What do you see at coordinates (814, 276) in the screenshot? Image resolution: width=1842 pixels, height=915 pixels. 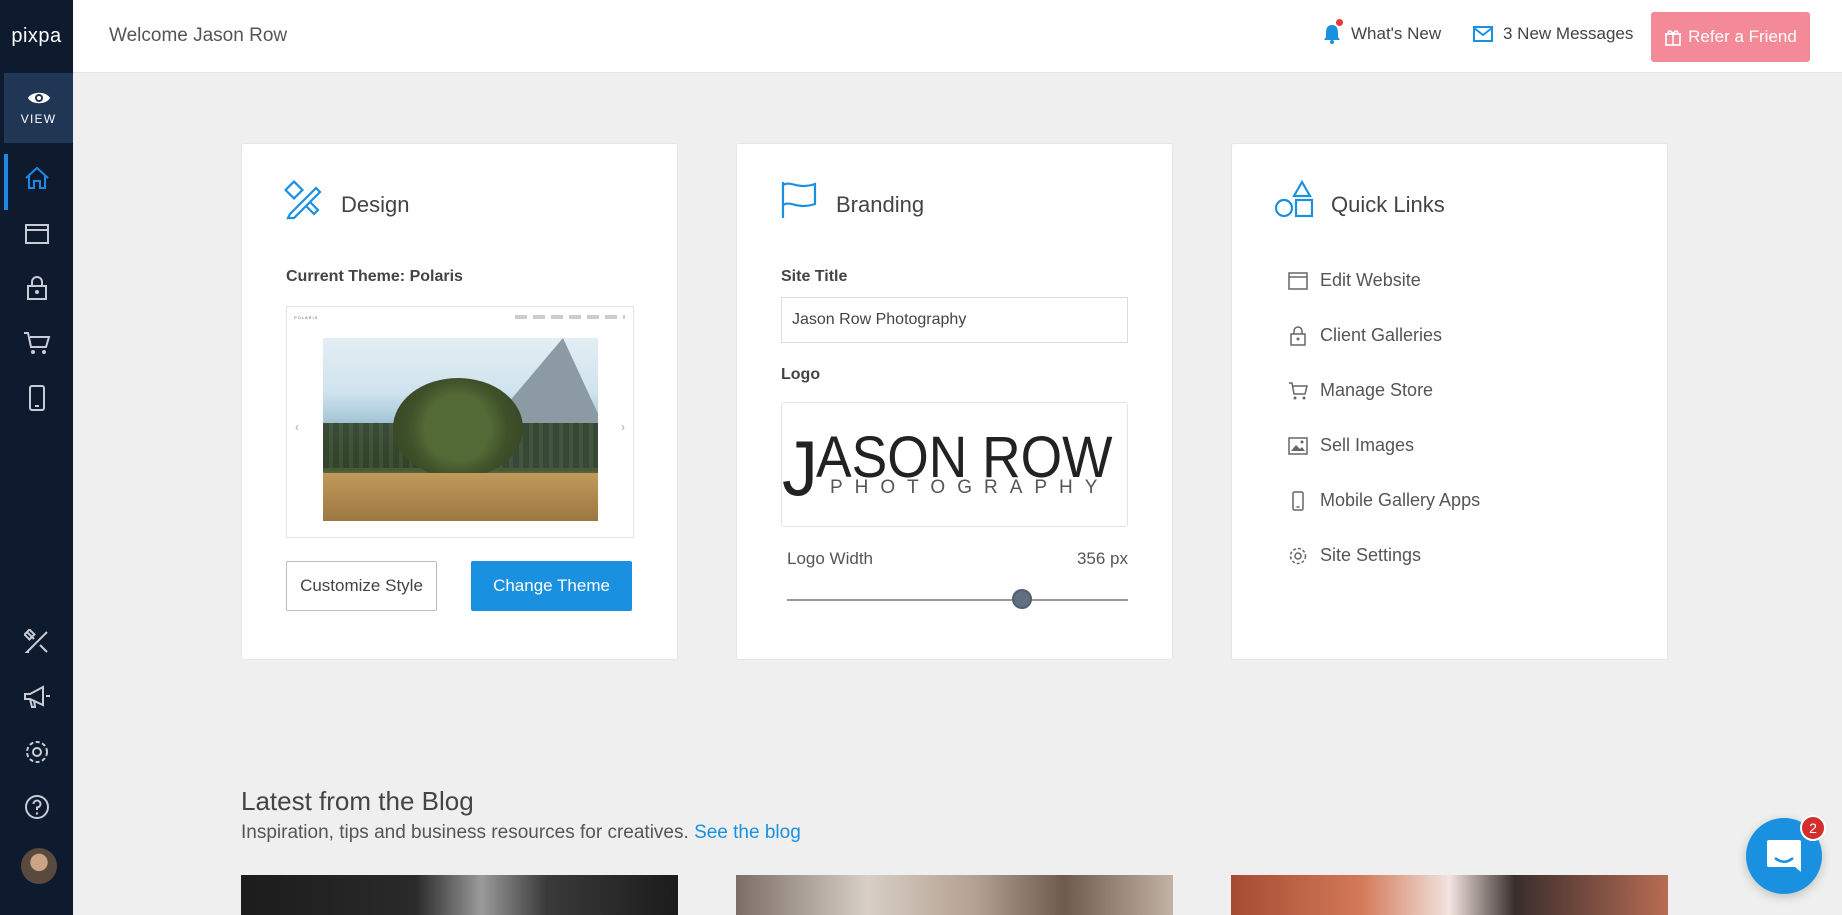 I see `site-title-label: Site Title` at bounding box center [814, 276].